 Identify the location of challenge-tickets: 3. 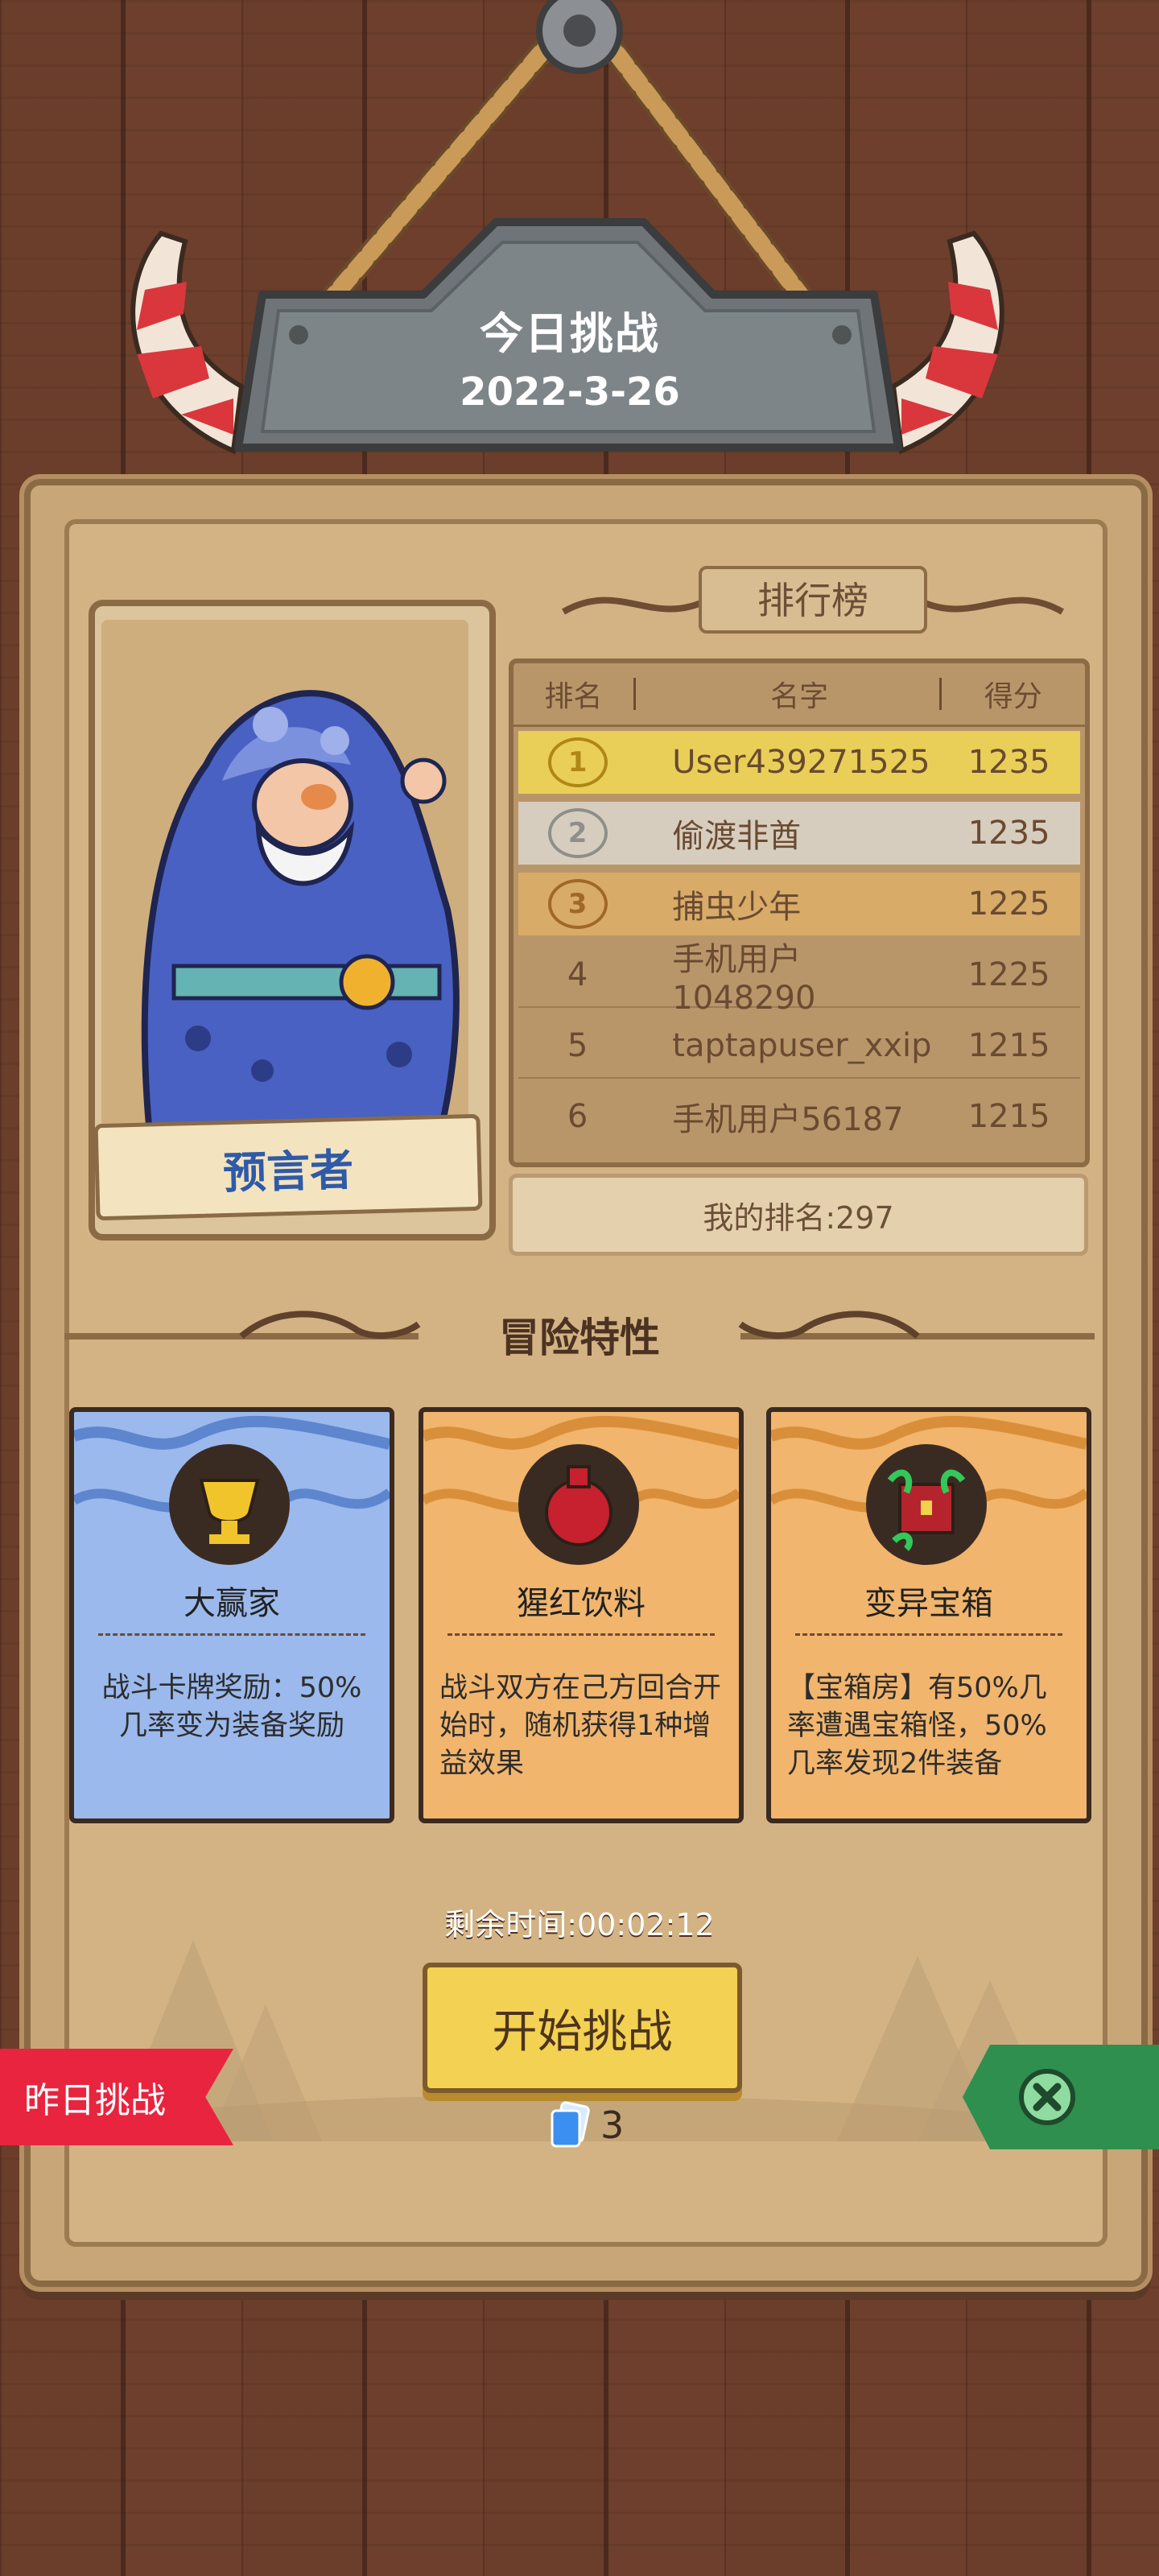
(585, 2125).